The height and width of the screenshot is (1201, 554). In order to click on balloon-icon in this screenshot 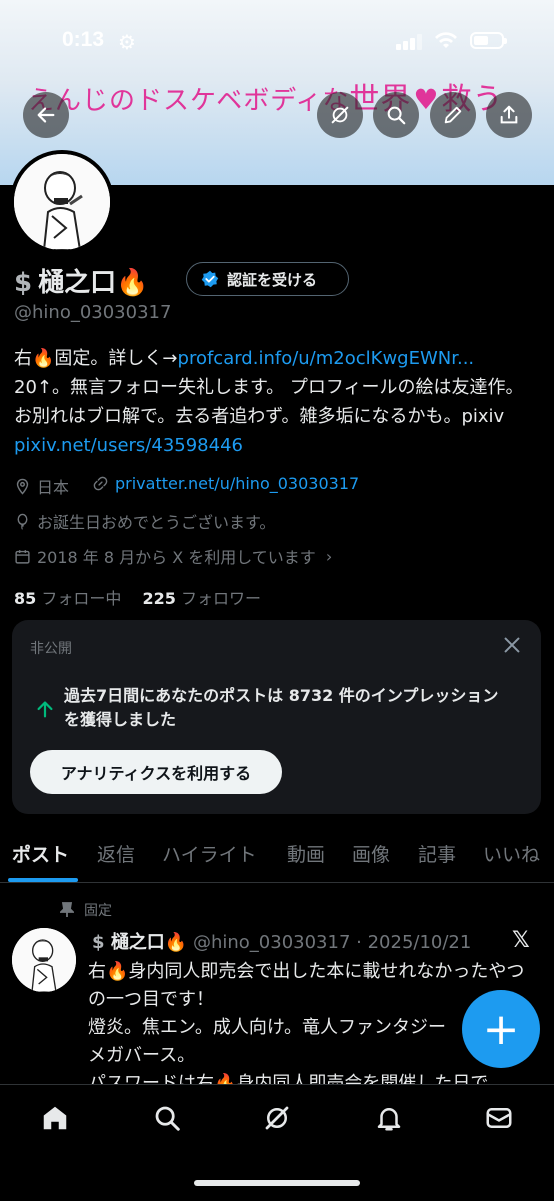, I will do `click(22, 521)`.